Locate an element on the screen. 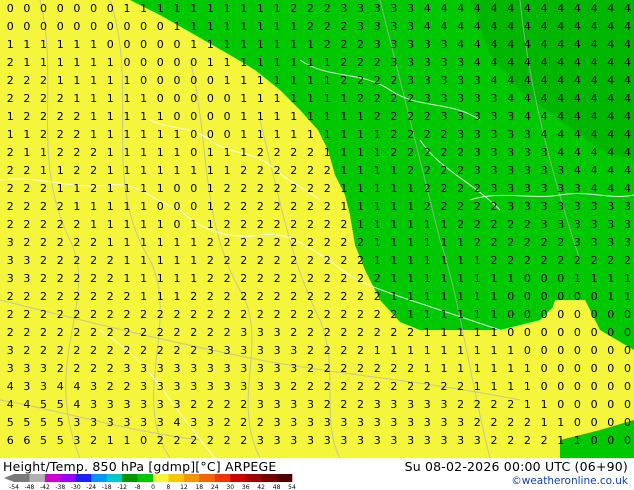 The width and height of the screenshot is (634, 490). credit-link: ©weatheronline.co.uk is located at coordinates (569, 481).